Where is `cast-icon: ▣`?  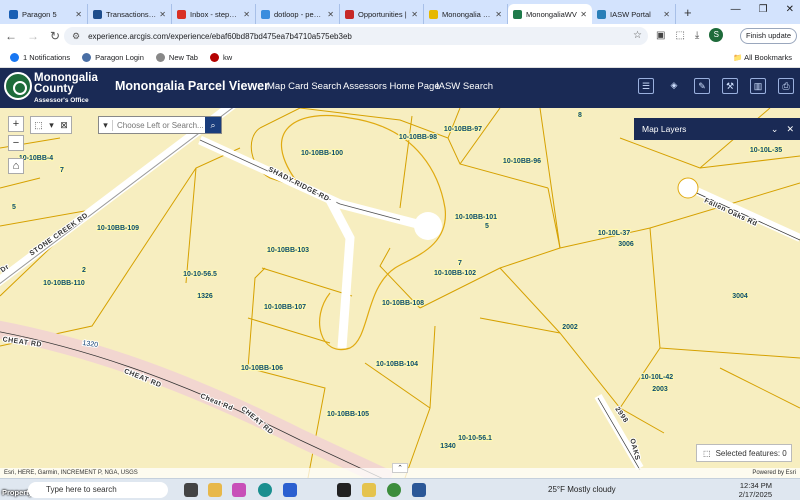 cast-icon: ▣ is located at coordinates (660, 35).